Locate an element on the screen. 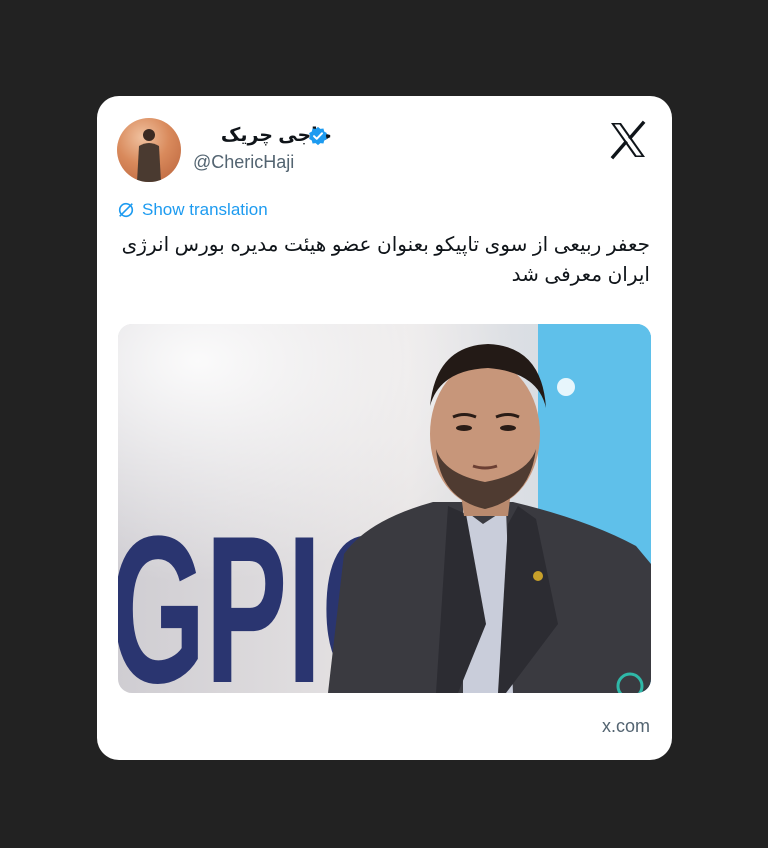 The width and height of the screenshot is (768, 848). avatar is located at coordinates (149, 150).